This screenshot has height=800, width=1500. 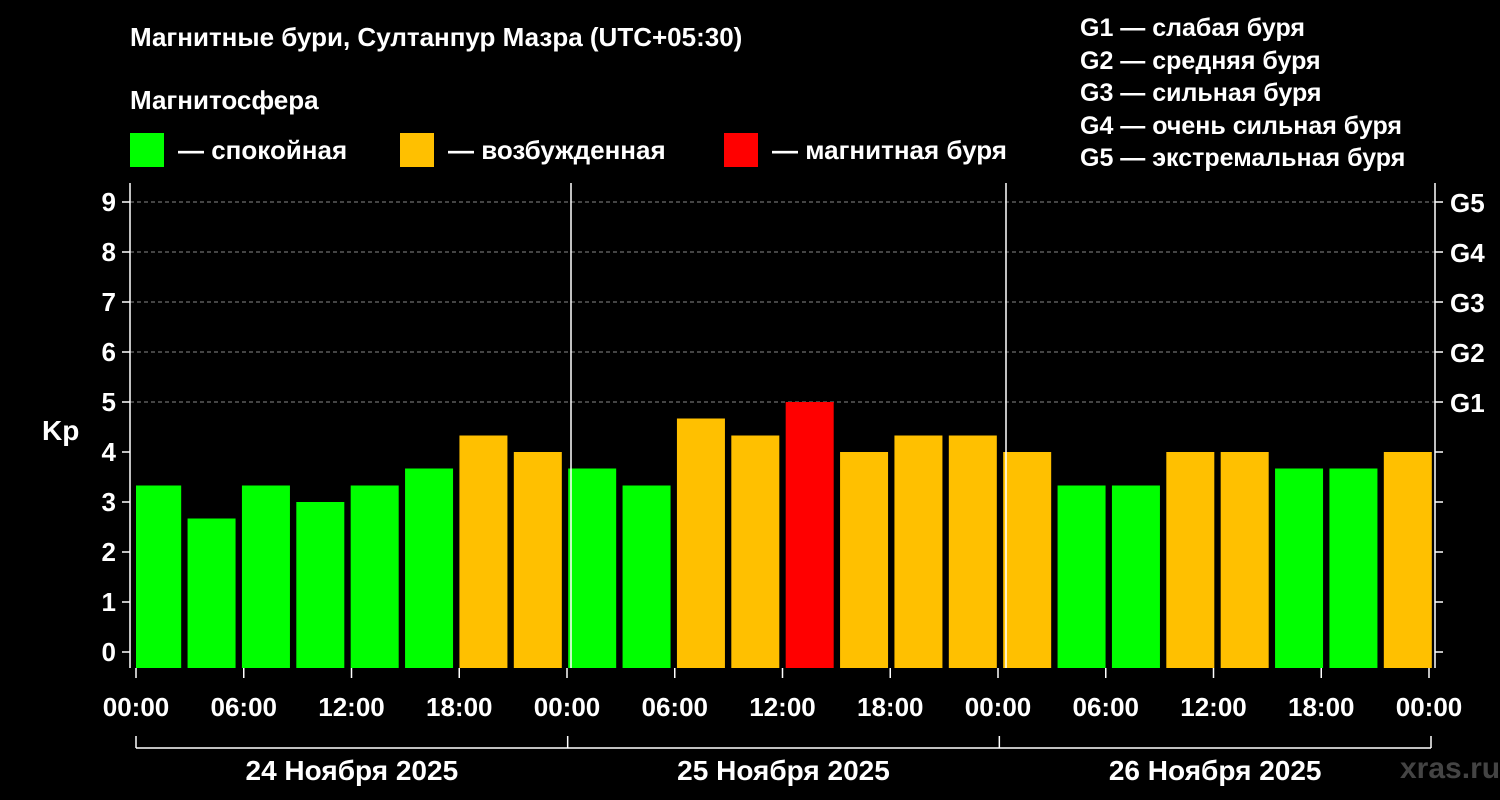 What do you see at coordinates (109, 302) in the screenshot?
I see `y-tick-label: 7` at bounding box center [109, 302].